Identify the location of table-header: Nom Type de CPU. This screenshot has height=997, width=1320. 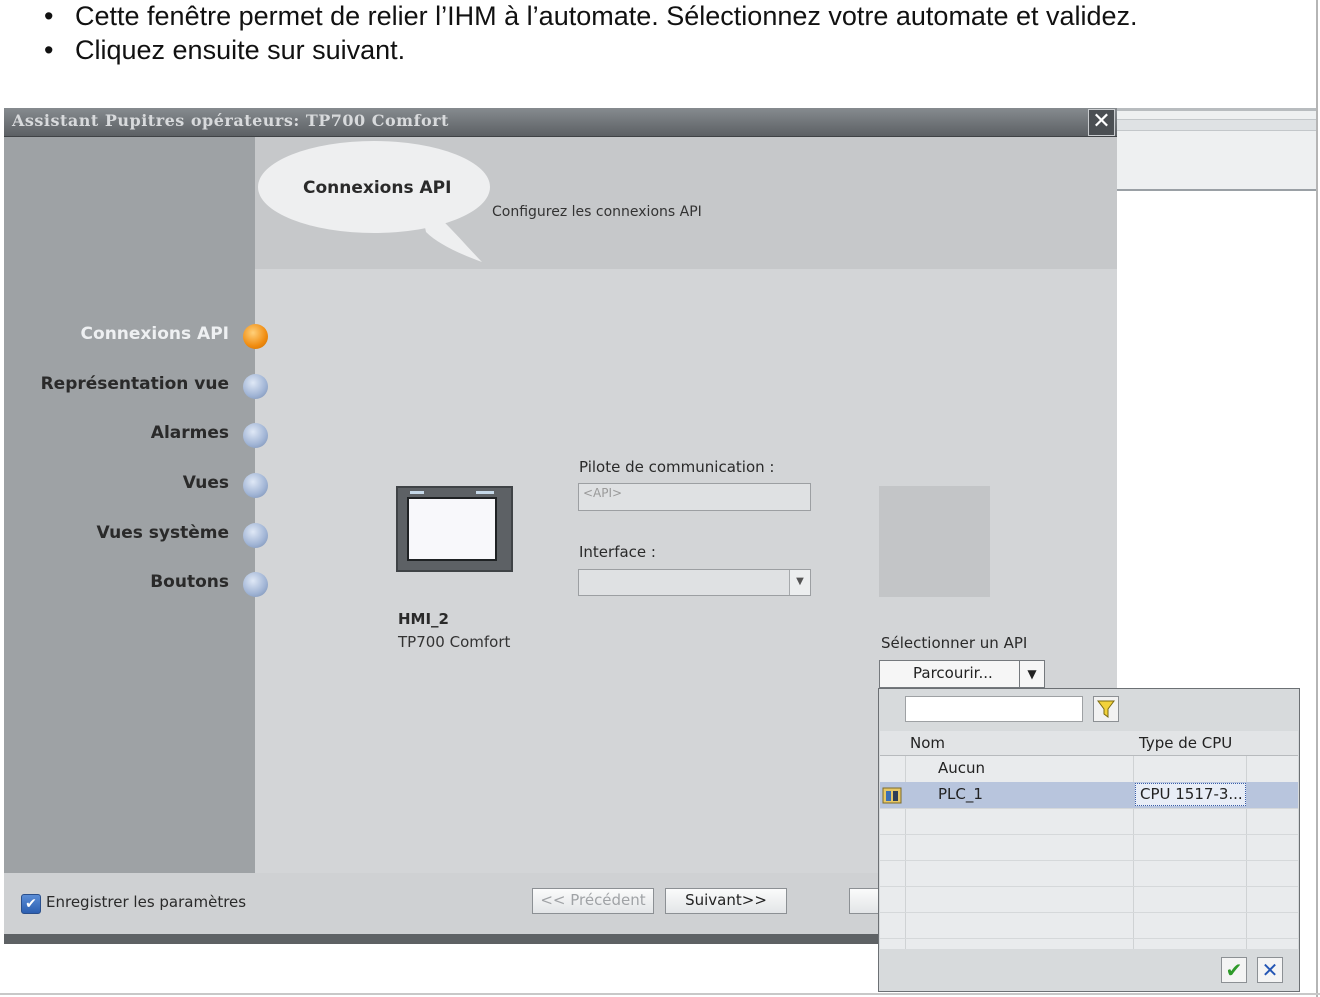
(1089, 743).